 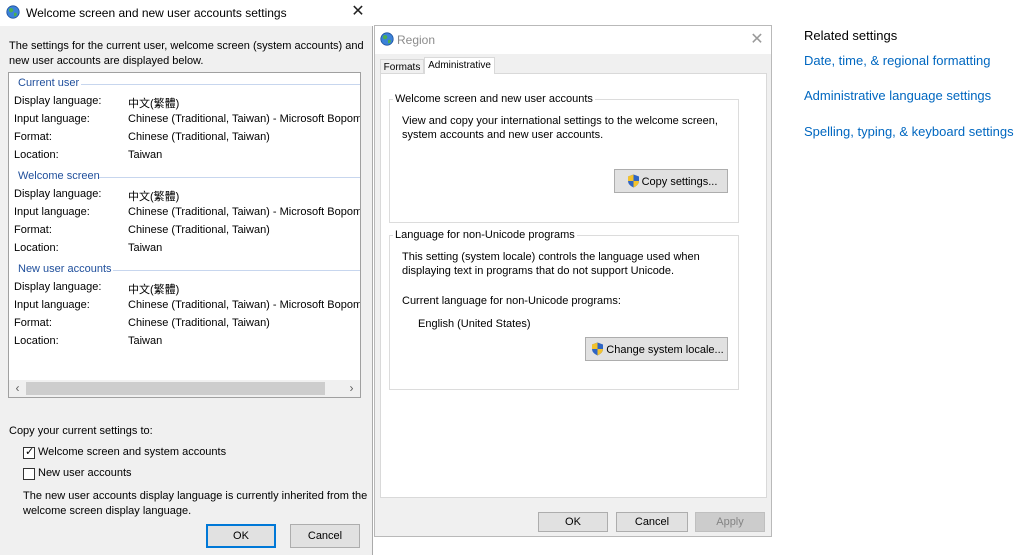 I want to click on non-unicode-group-title: Language for non-Unicode programs, so click(x=485, y=235).